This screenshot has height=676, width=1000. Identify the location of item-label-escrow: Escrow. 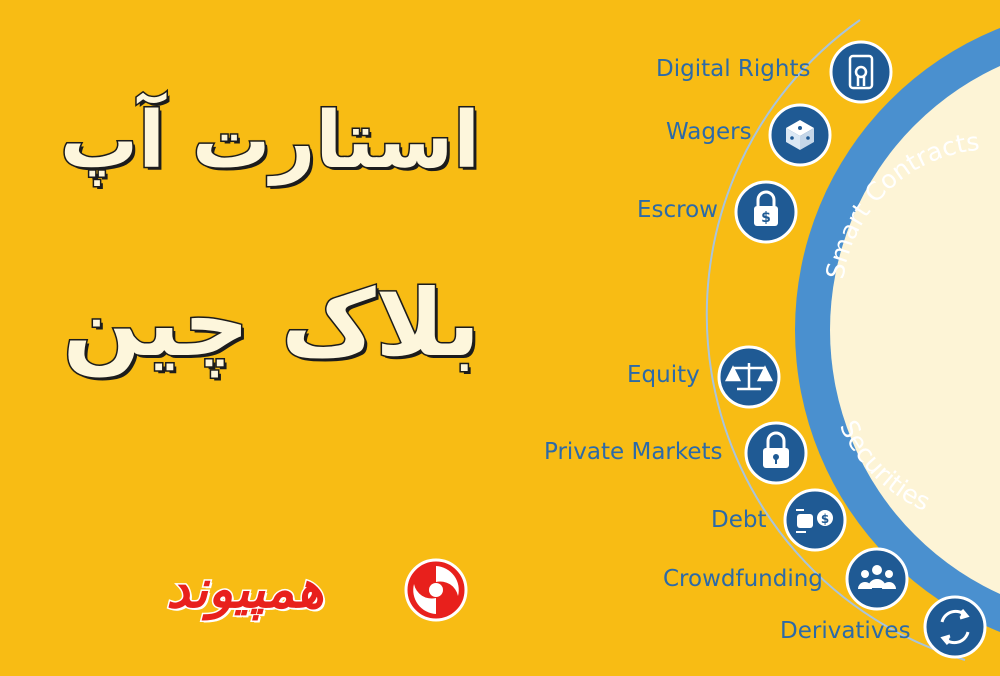
(677, 210).